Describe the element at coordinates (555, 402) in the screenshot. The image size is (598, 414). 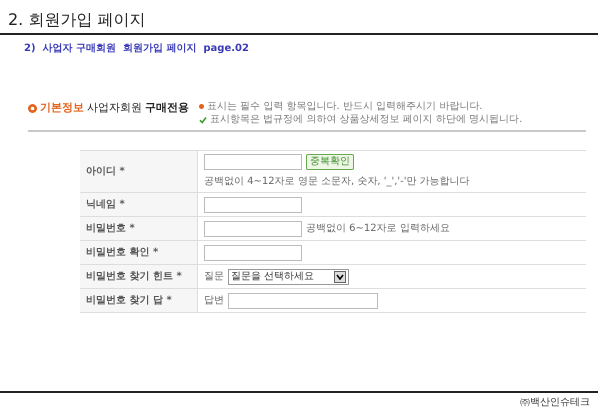
I see `company-name: ㈜백산인슈테크` at that location.